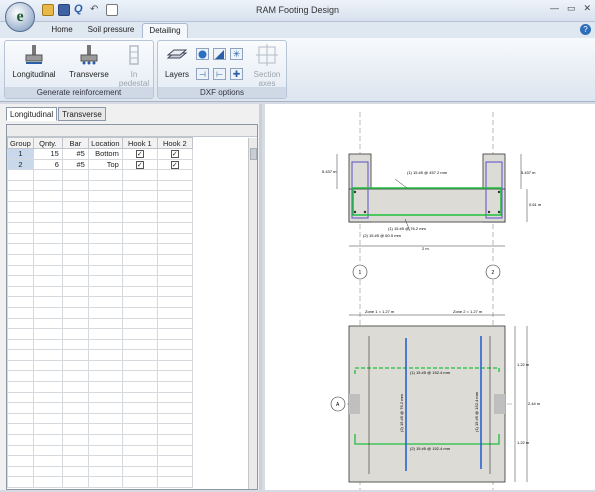 The height and width of the screenshot is (492, 595). Describe the element at coordinates (134, 66) in the screenshot. I see `in-pedestal-button: In pedestal` at that location.